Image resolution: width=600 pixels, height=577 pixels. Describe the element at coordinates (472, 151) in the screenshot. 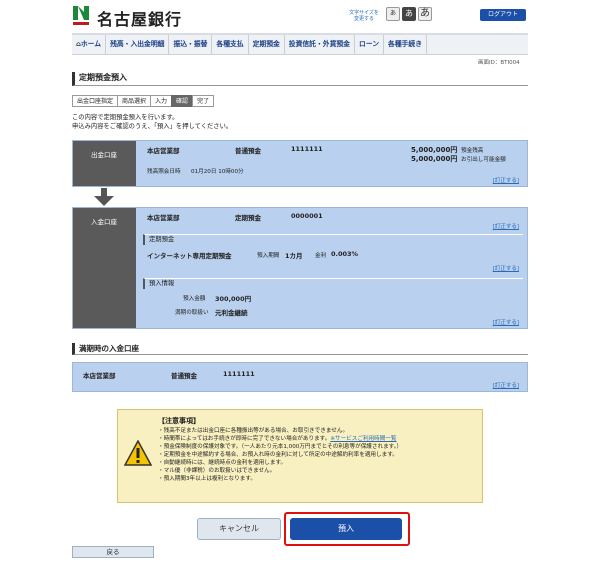

I see `withdraw-balance-label: 預金残高` at that location.